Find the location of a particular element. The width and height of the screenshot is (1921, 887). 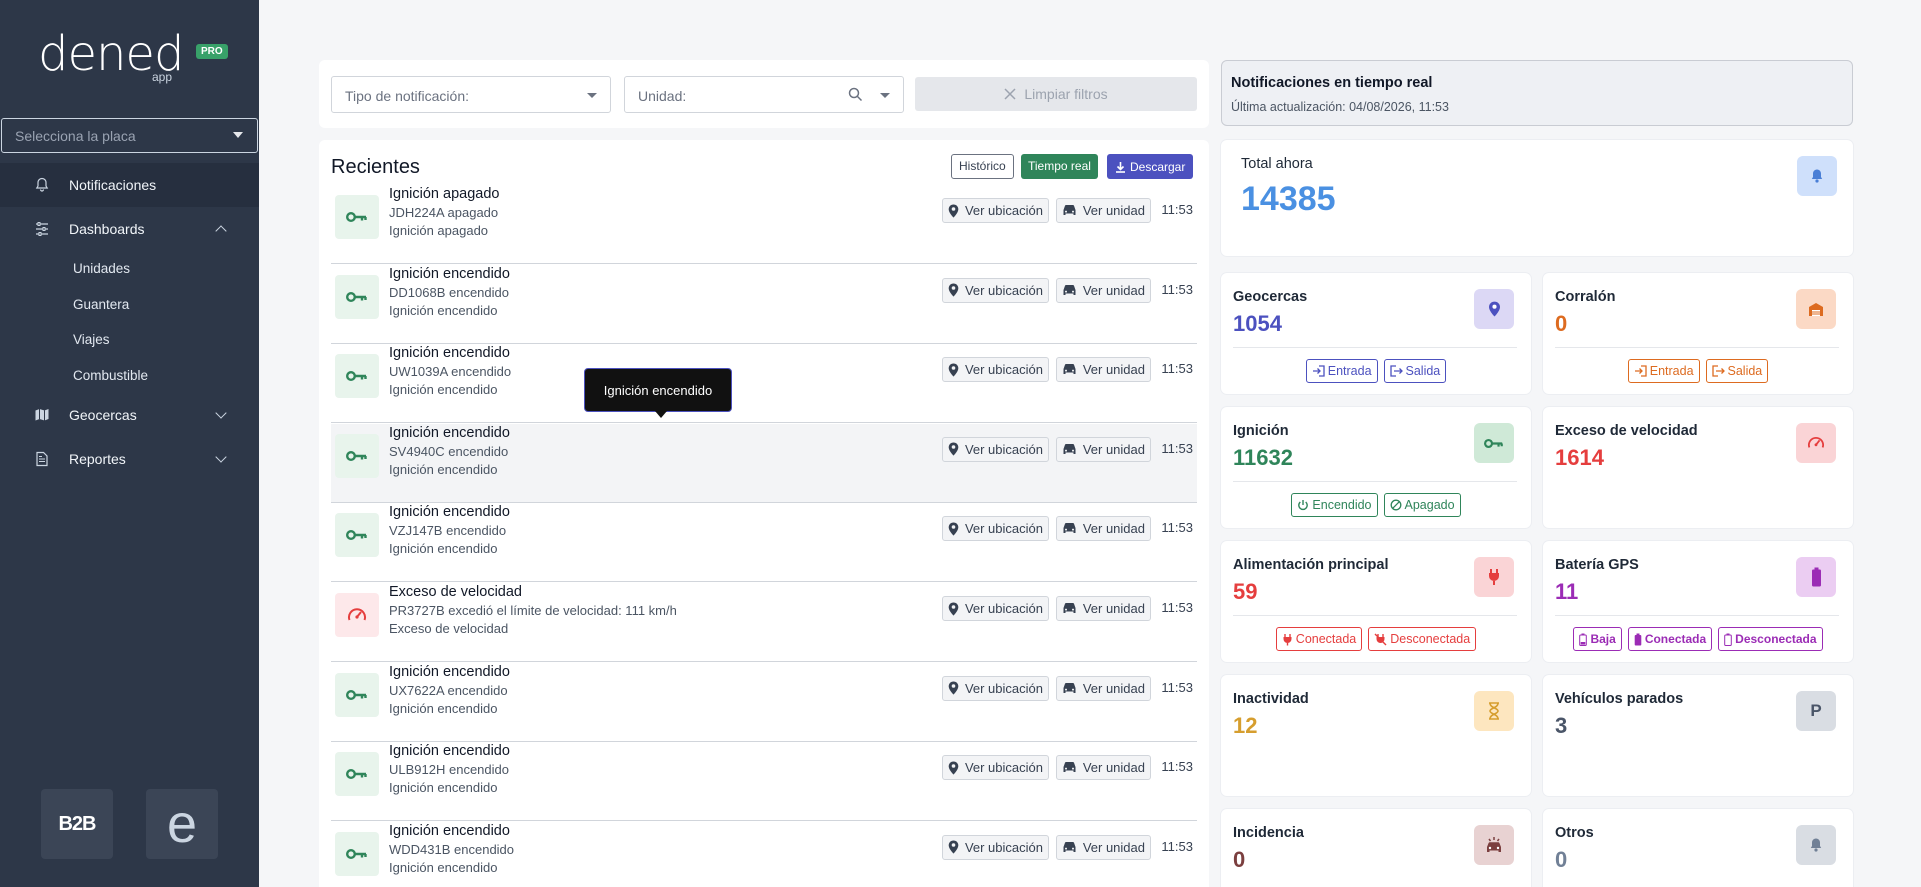

bell-icon is located at coordinates (42, 184).